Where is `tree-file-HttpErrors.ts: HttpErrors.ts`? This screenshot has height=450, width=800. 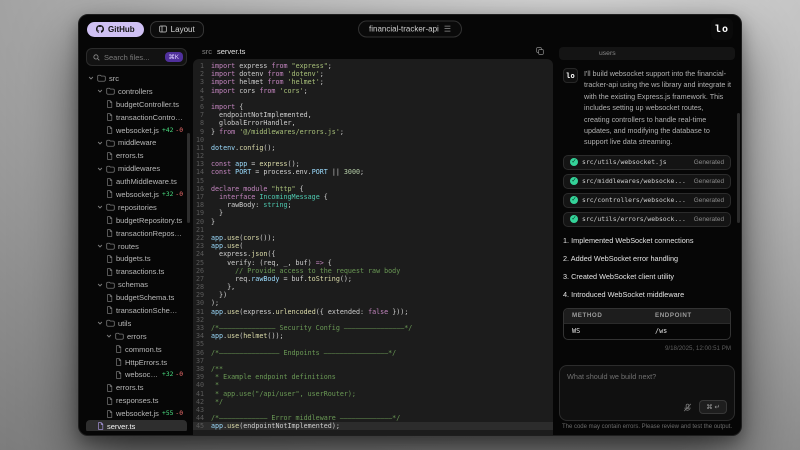 tree-file-HttpErrors.ts: HttpErrors.ts is located at coordinates (136, 362).